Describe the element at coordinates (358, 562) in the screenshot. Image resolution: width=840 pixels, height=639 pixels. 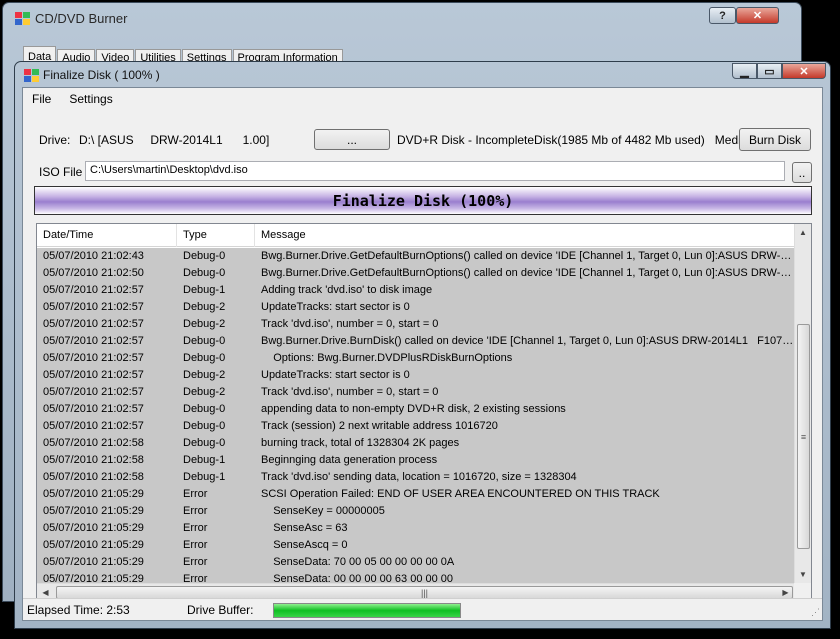
I see `log-message: SenseData: 70 00 05 00 00 00 00 0A` at that location.